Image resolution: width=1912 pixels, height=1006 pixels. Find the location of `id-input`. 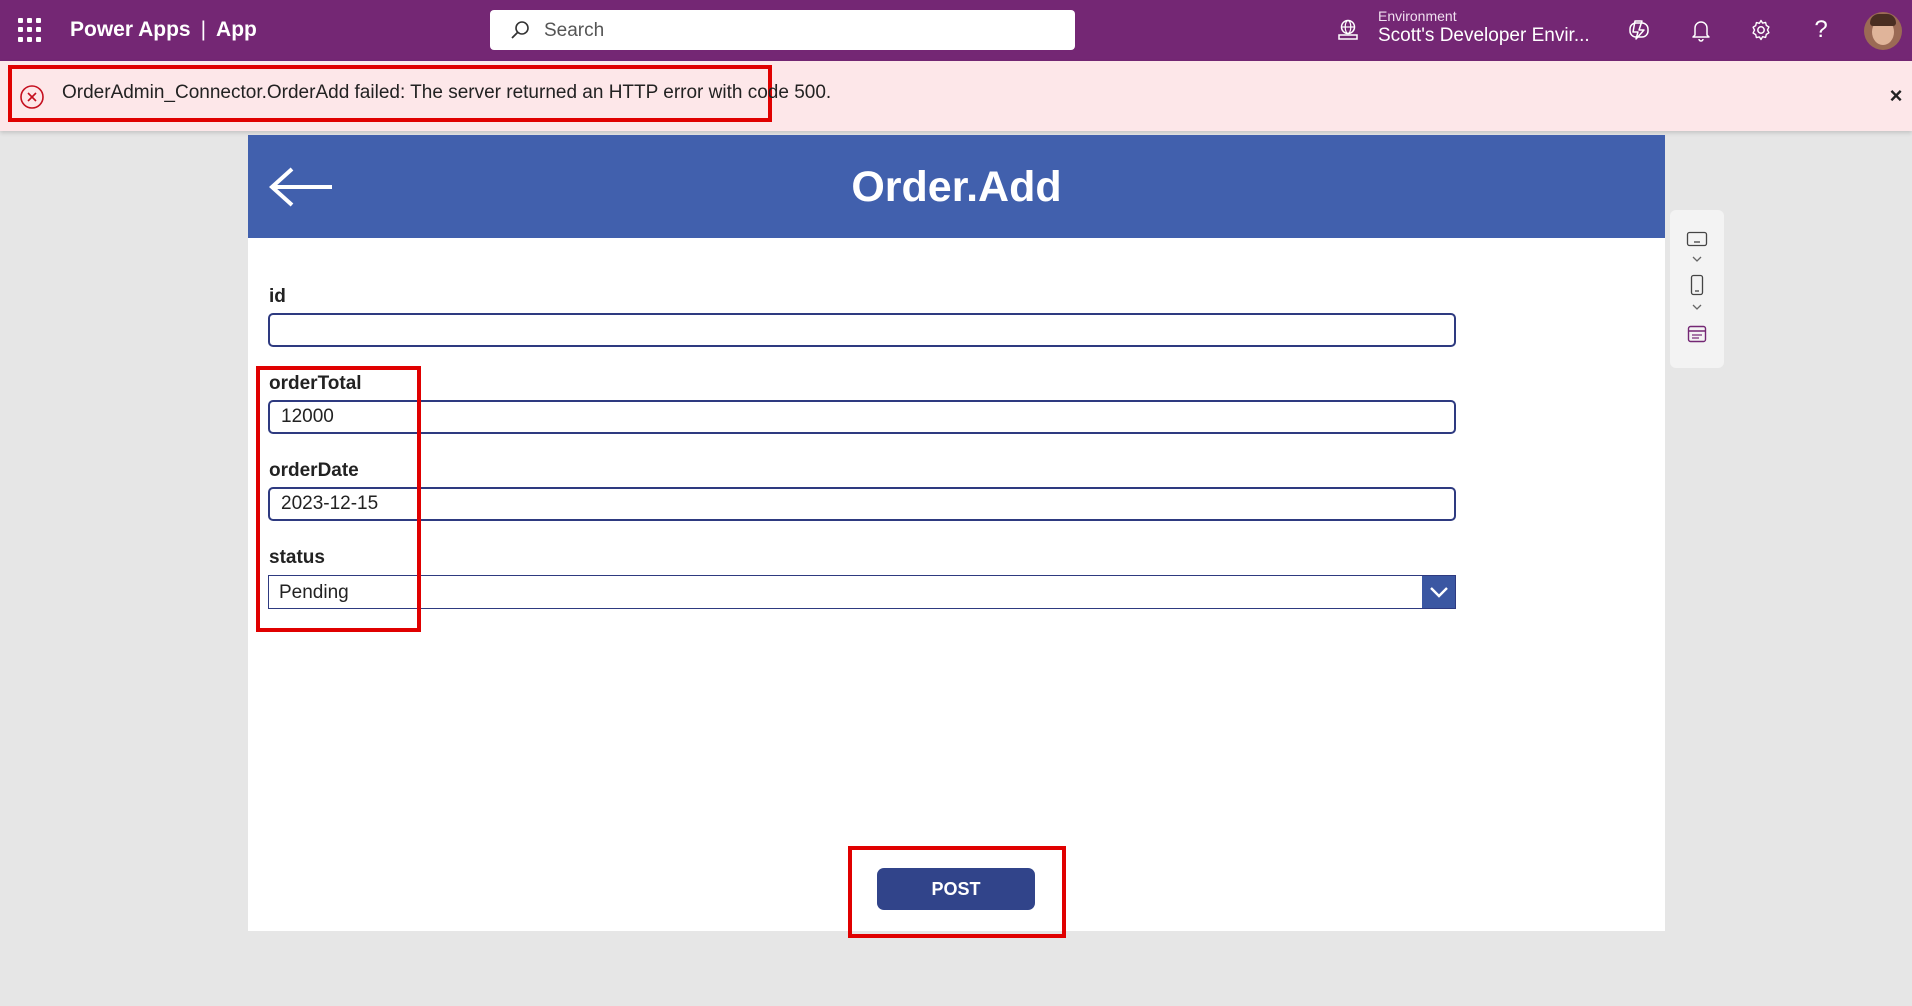

id-input is located at coordinates (862, 330).